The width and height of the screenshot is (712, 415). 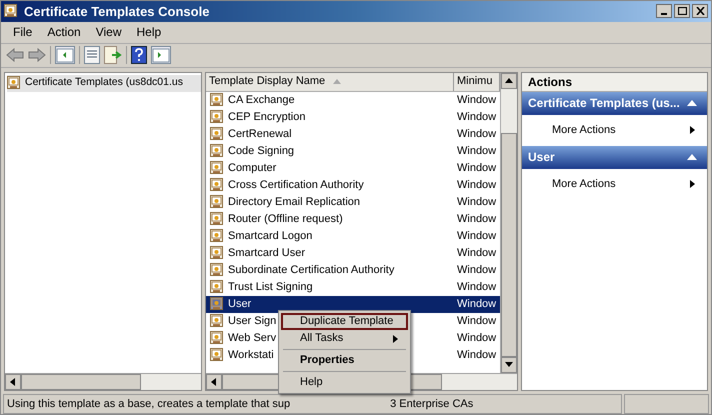 I want to click on template-name: Web Serv, so click(x=252, y=338).